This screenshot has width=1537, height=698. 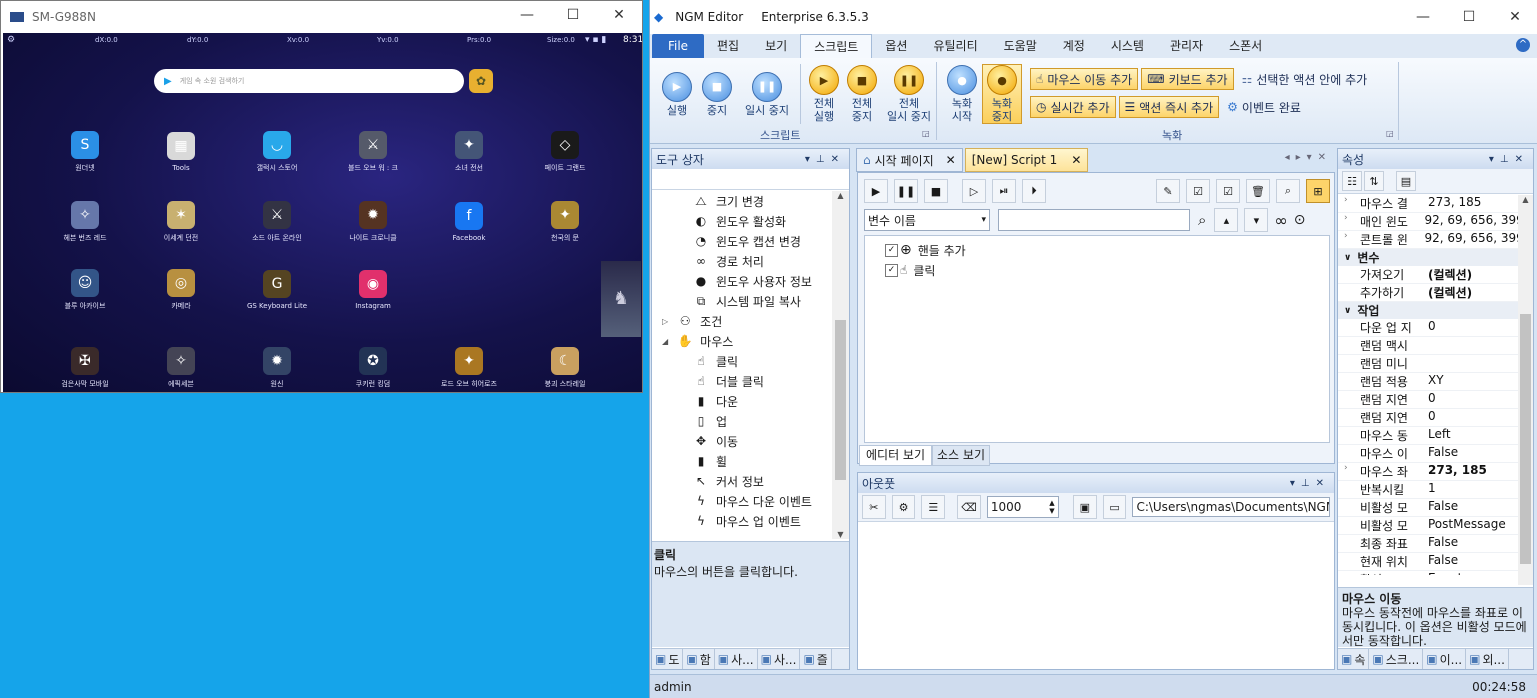 I want to click on stop-all-button: ■ 전체 중지, so click(x=862, y=94).